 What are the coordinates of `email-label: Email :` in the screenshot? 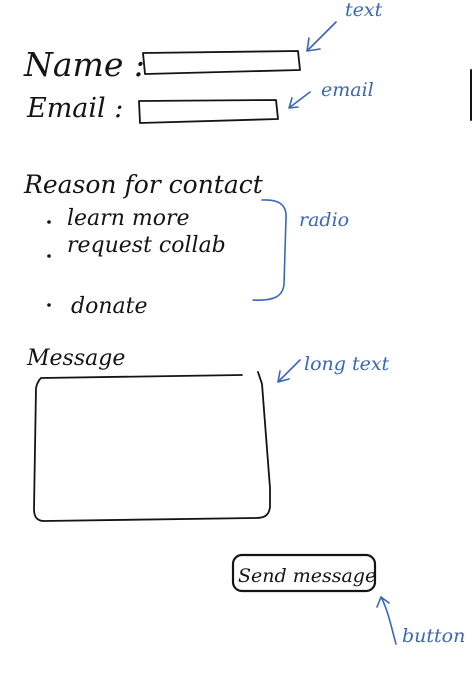 It's located at (74, 108).